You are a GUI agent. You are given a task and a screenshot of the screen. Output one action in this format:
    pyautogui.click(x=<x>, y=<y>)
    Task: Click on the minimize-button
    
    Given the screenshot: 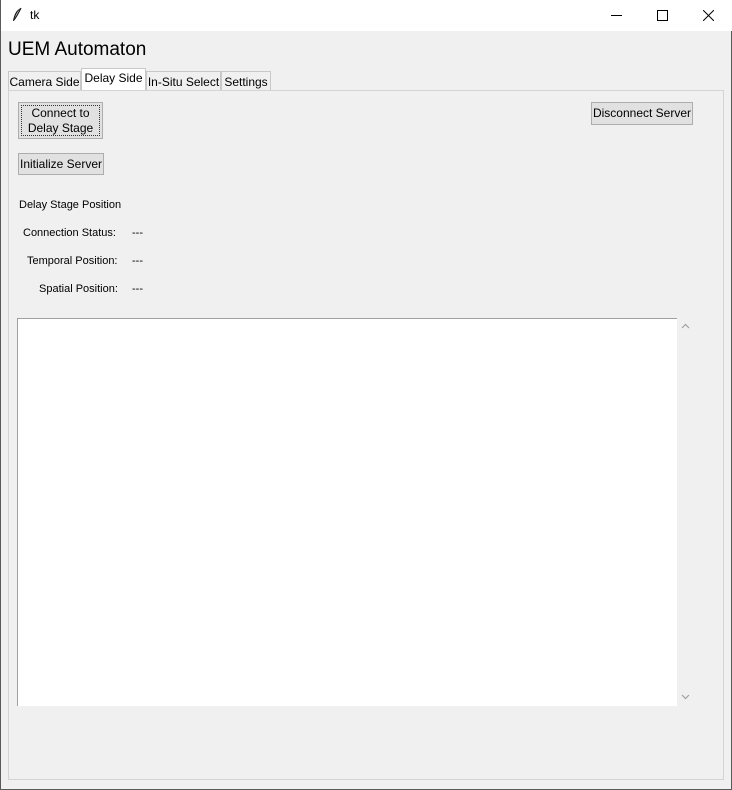 What is the action you would take?
    pyautogui.click(x=616, y=15)
    